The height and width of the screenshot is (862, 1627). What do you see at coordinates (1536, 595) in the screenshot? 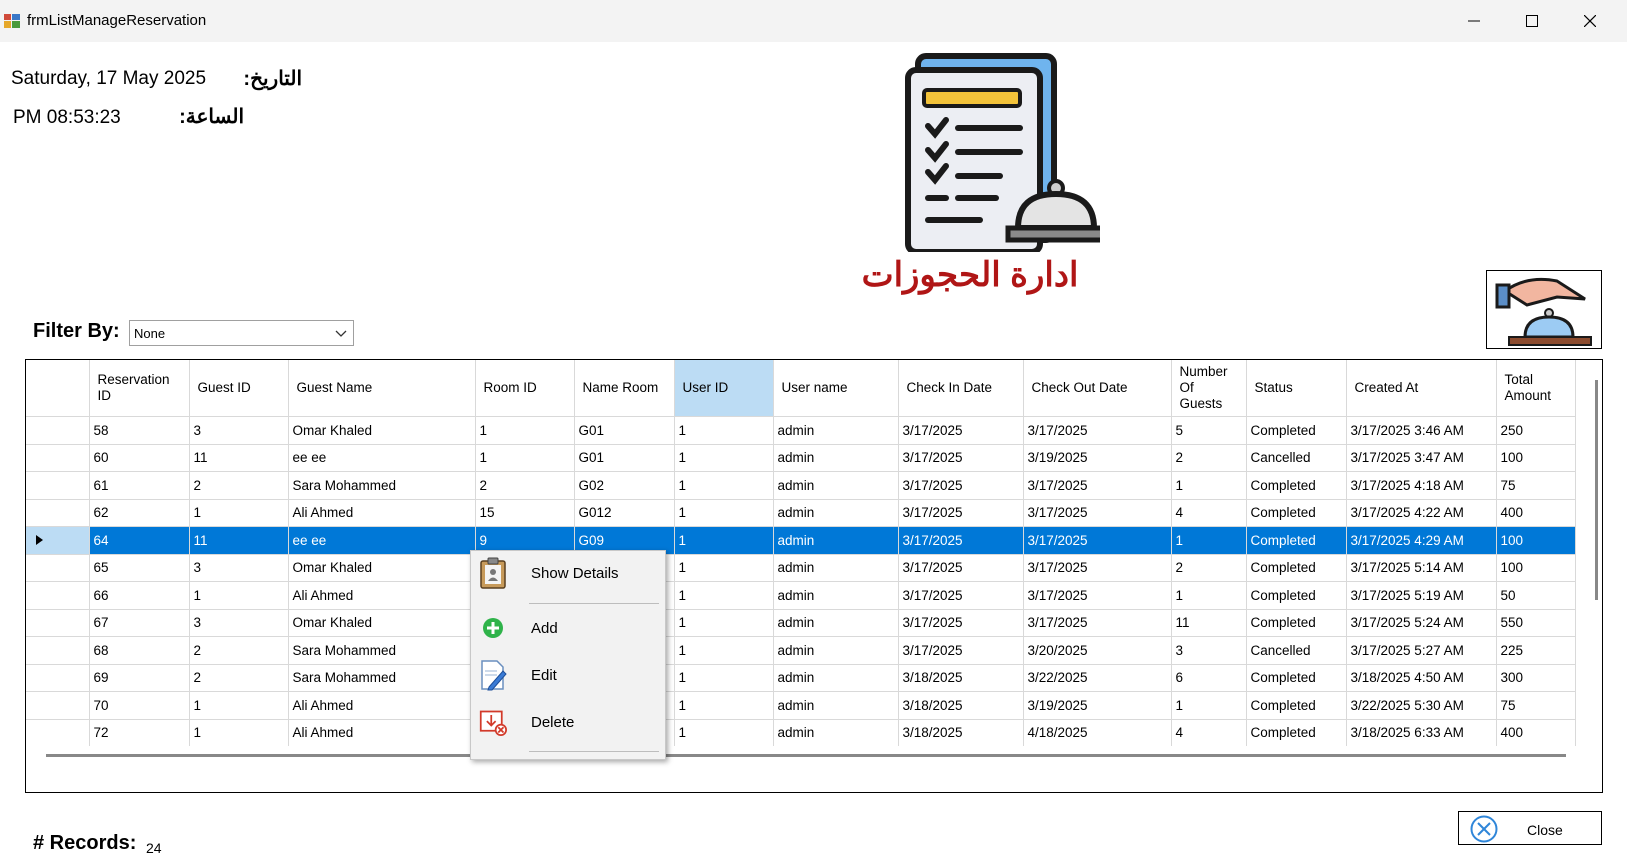
I see `table-cell: 50` at bounding box center [1536, 595].